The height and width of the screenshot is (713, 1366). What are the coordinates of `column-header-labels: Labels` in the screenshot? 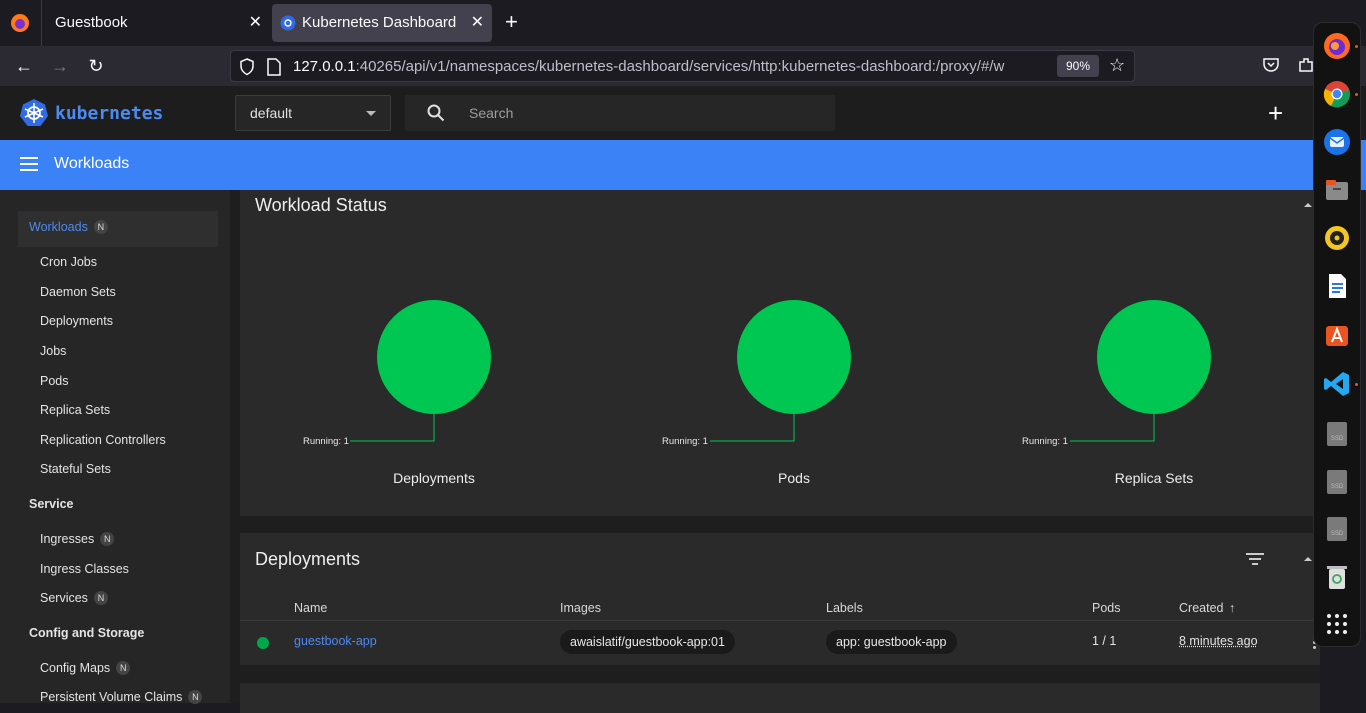 It's located at (844, 608).